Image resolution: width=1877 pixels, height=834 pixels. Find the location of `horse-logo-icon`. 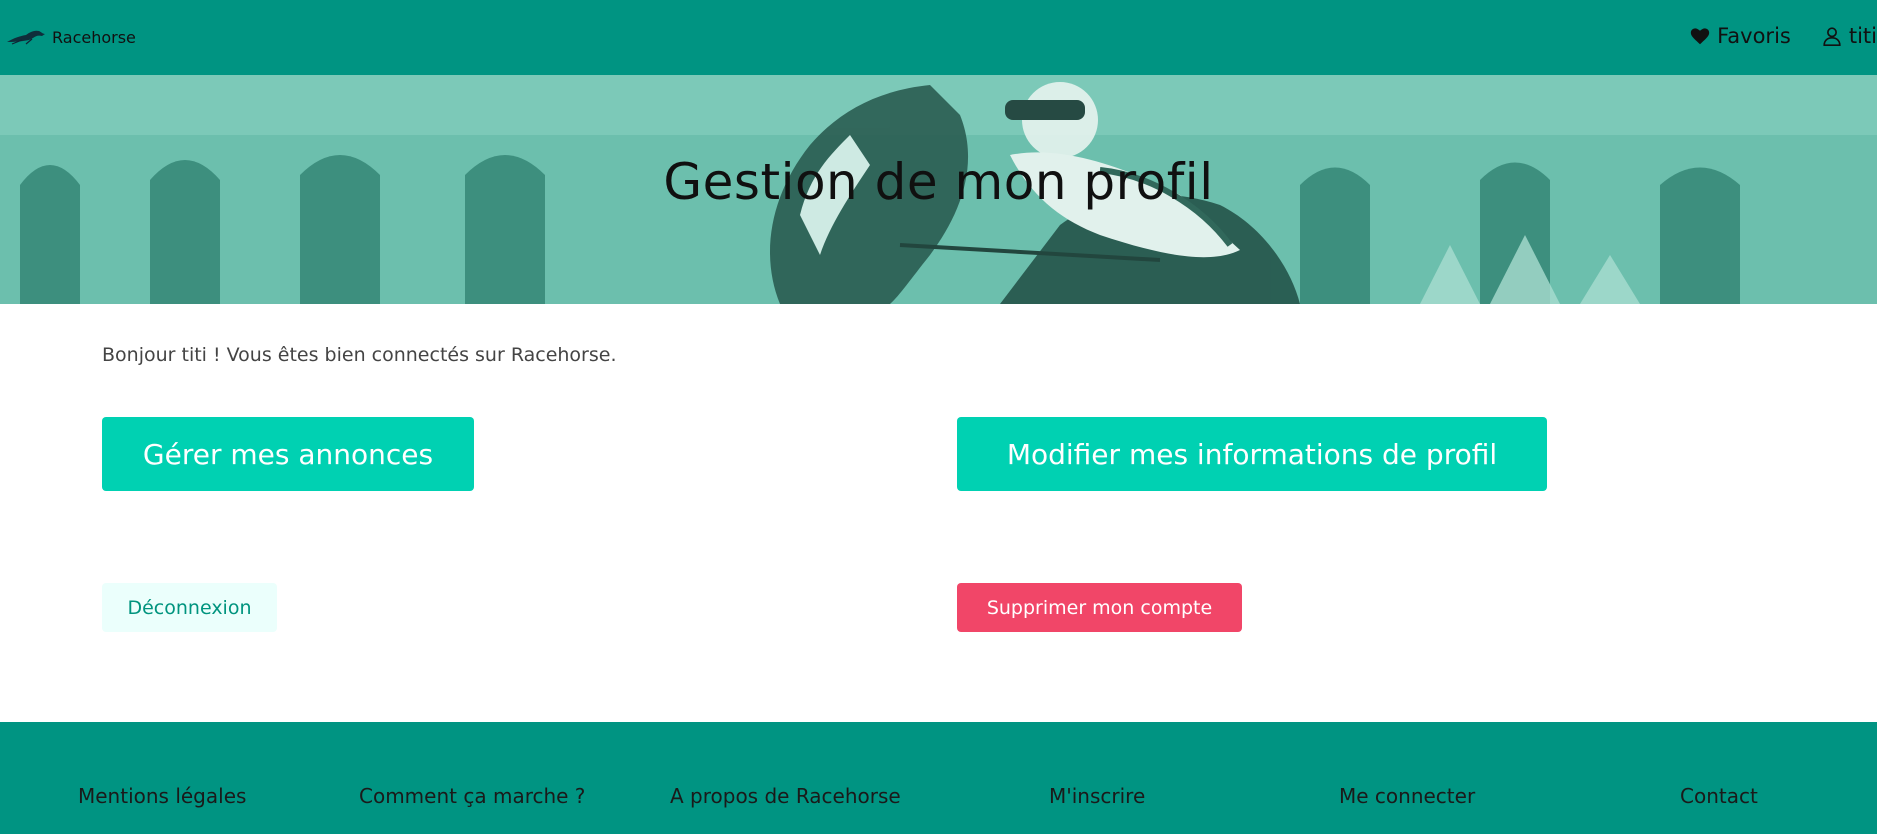

horse-logo-icon is located at coordinates (26, 37).